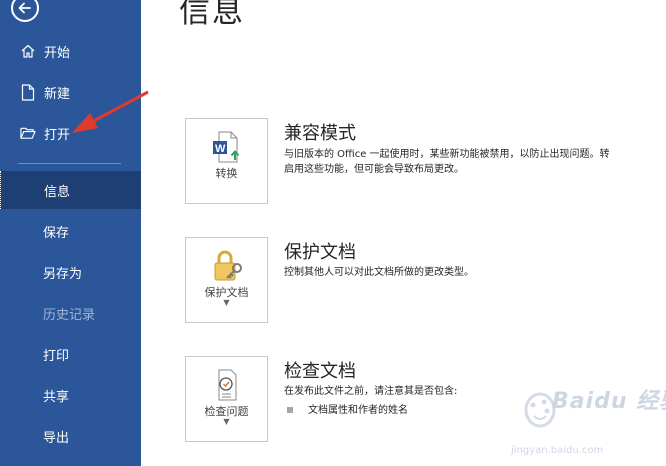 This screenshot has width=666, height=466. I want to click on nav-new: 新建, so click(70, 92).